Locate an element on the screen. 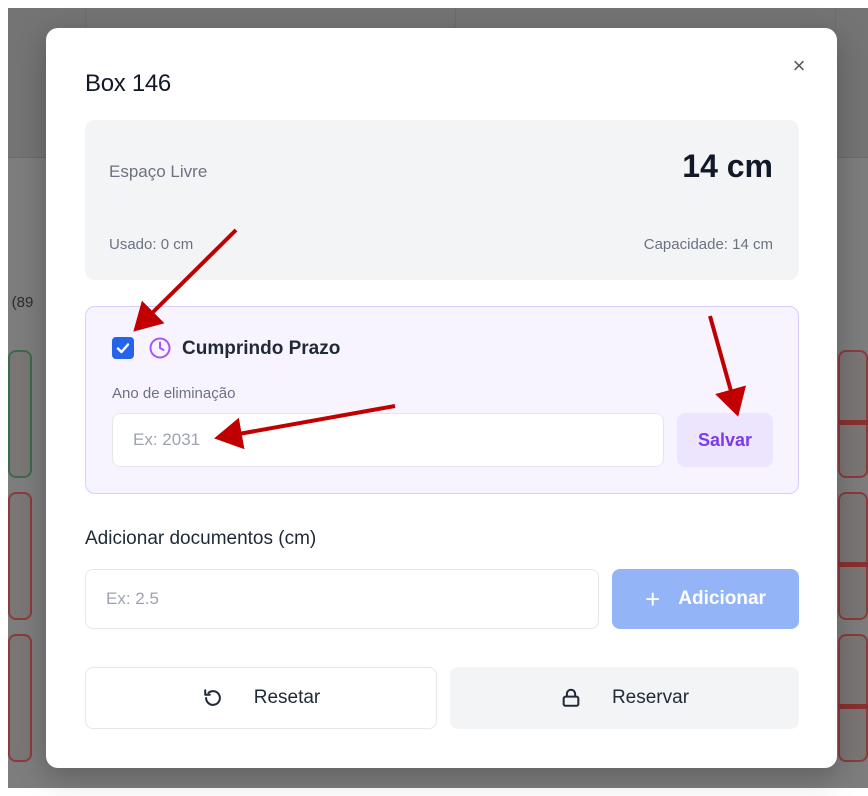 This screenshot has height=796, width=868. modal-title: Box 146 is located at coordinates (128, 83).